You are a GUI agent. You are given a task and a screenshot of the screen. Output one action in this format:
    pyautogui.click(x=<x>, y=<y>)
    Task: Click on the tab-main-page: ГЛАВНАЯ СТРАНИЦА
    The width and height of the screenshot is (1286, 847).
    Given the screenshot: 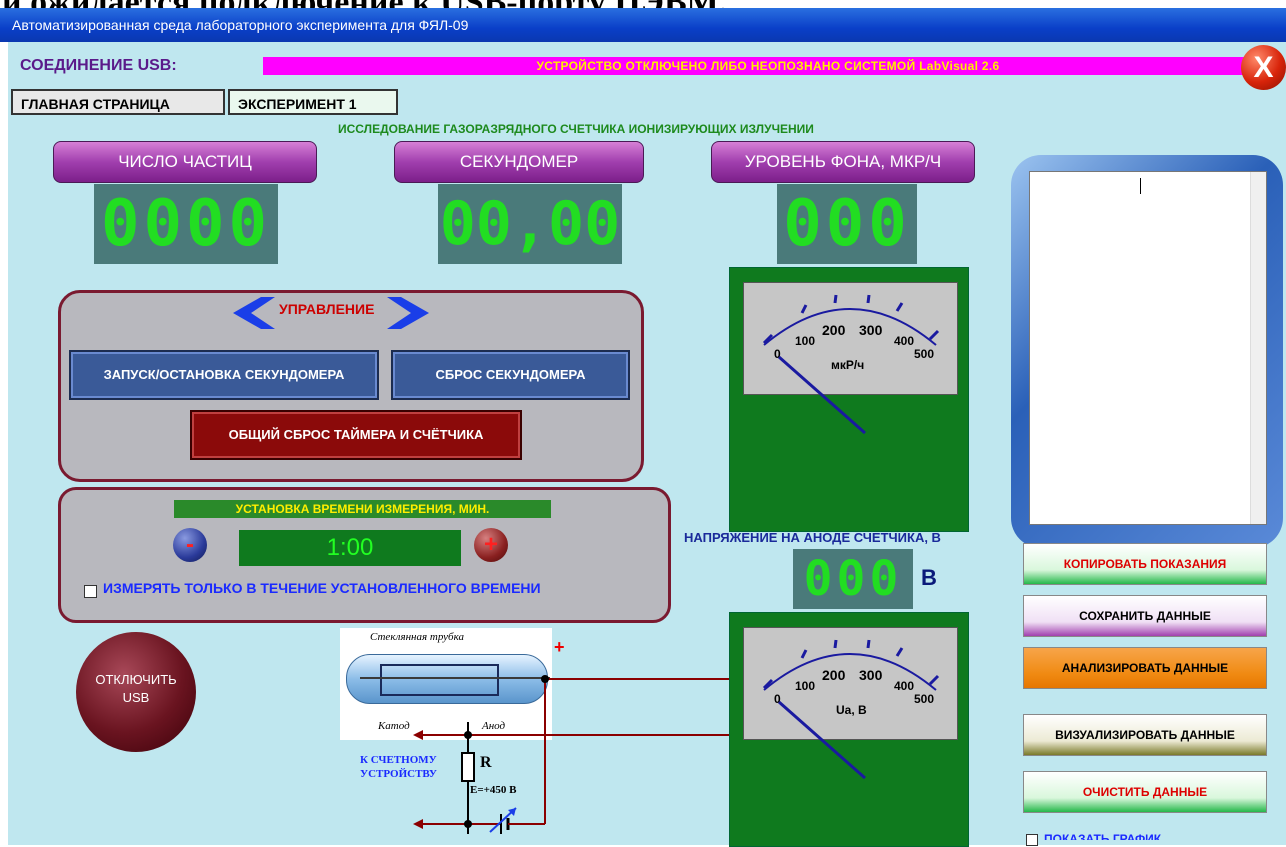 What is the action you would take?
    pyautogui.click(x=118, y=102)
    